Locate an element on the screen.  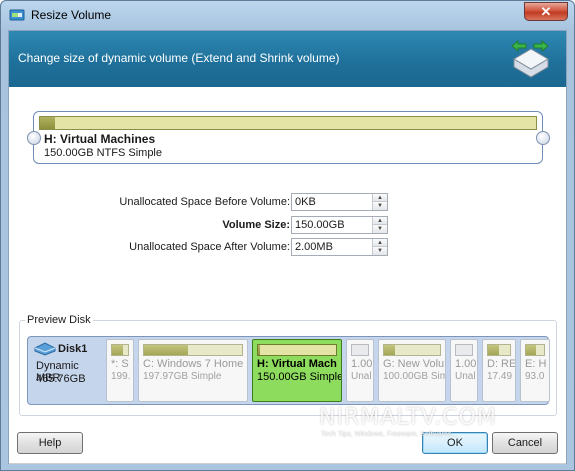
before-space-label: Unallocated Space Before Volume: is located at coordinates (204, 202).